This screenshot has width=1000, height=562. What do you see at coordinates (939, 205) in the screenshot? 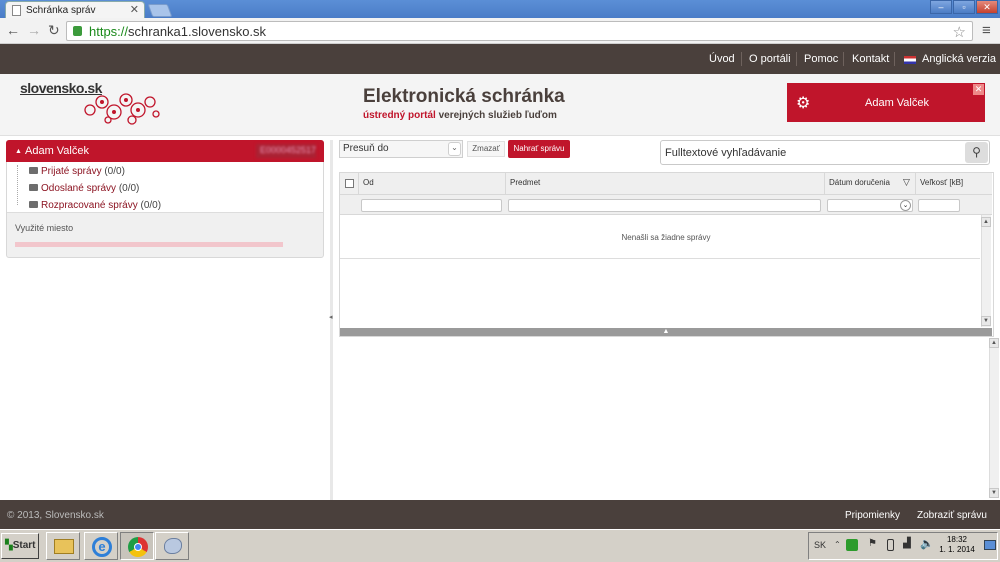
I see `filter-size-input` at bounding box center [939, 205].